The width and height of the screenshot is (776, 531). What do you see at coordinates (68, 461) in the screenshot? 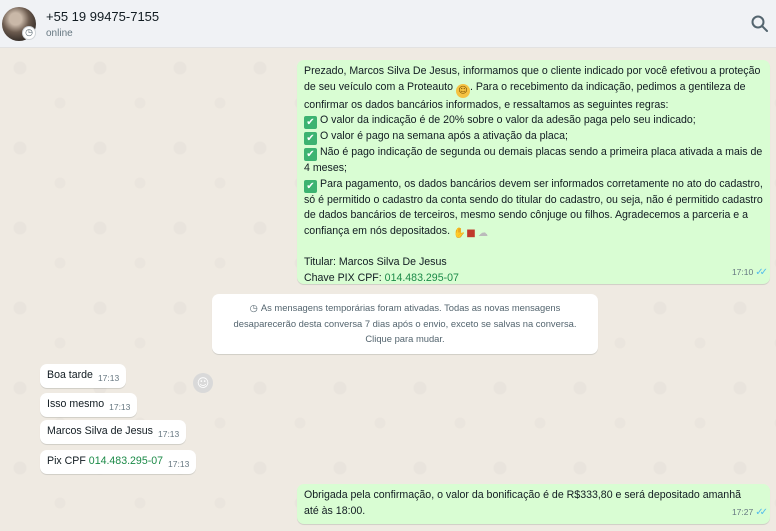
I see `message-text: Pix CPF` at bounding box center [68, 461].